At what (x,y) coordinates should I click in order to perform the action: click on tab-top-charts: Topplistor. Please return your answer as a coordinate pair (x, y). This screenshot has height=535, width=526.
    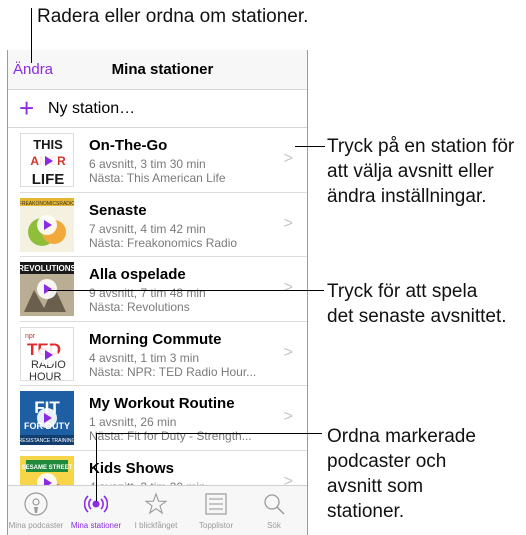
    Looking at the image, I should click on (216, 510).